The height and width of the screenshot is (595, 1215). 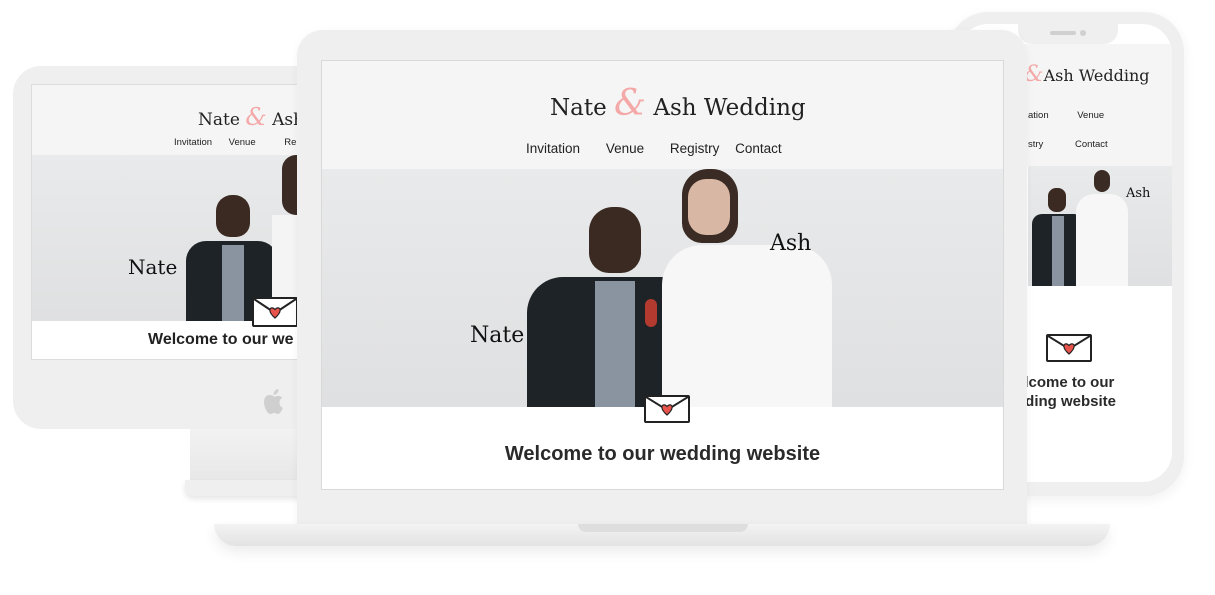 I want to click on apple-logo-icon, so click(x=274, y=402).